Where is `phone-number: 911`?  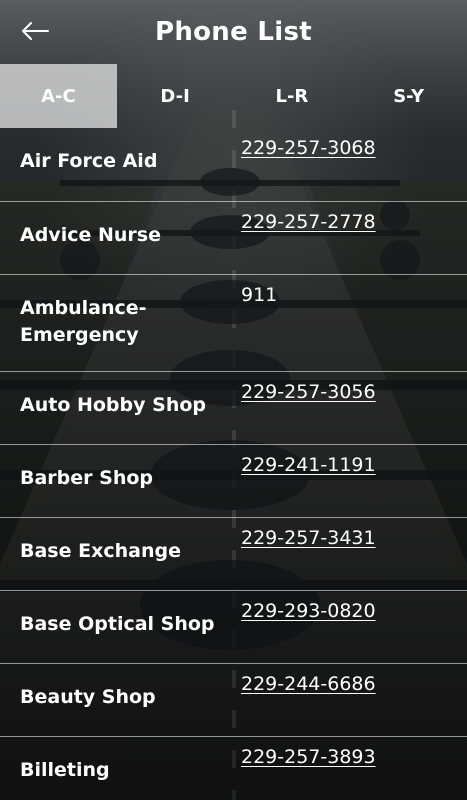 phone-number: 911 is located at coordinates (259, 295).